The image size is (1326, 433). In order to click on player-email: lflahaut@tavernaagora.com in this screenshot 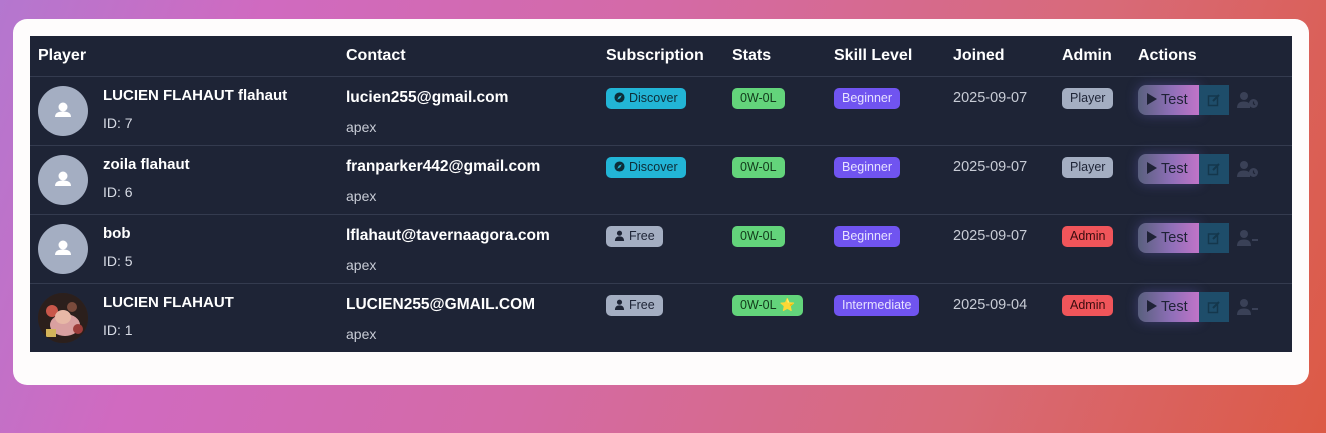, I will do `click(448, 235)`.